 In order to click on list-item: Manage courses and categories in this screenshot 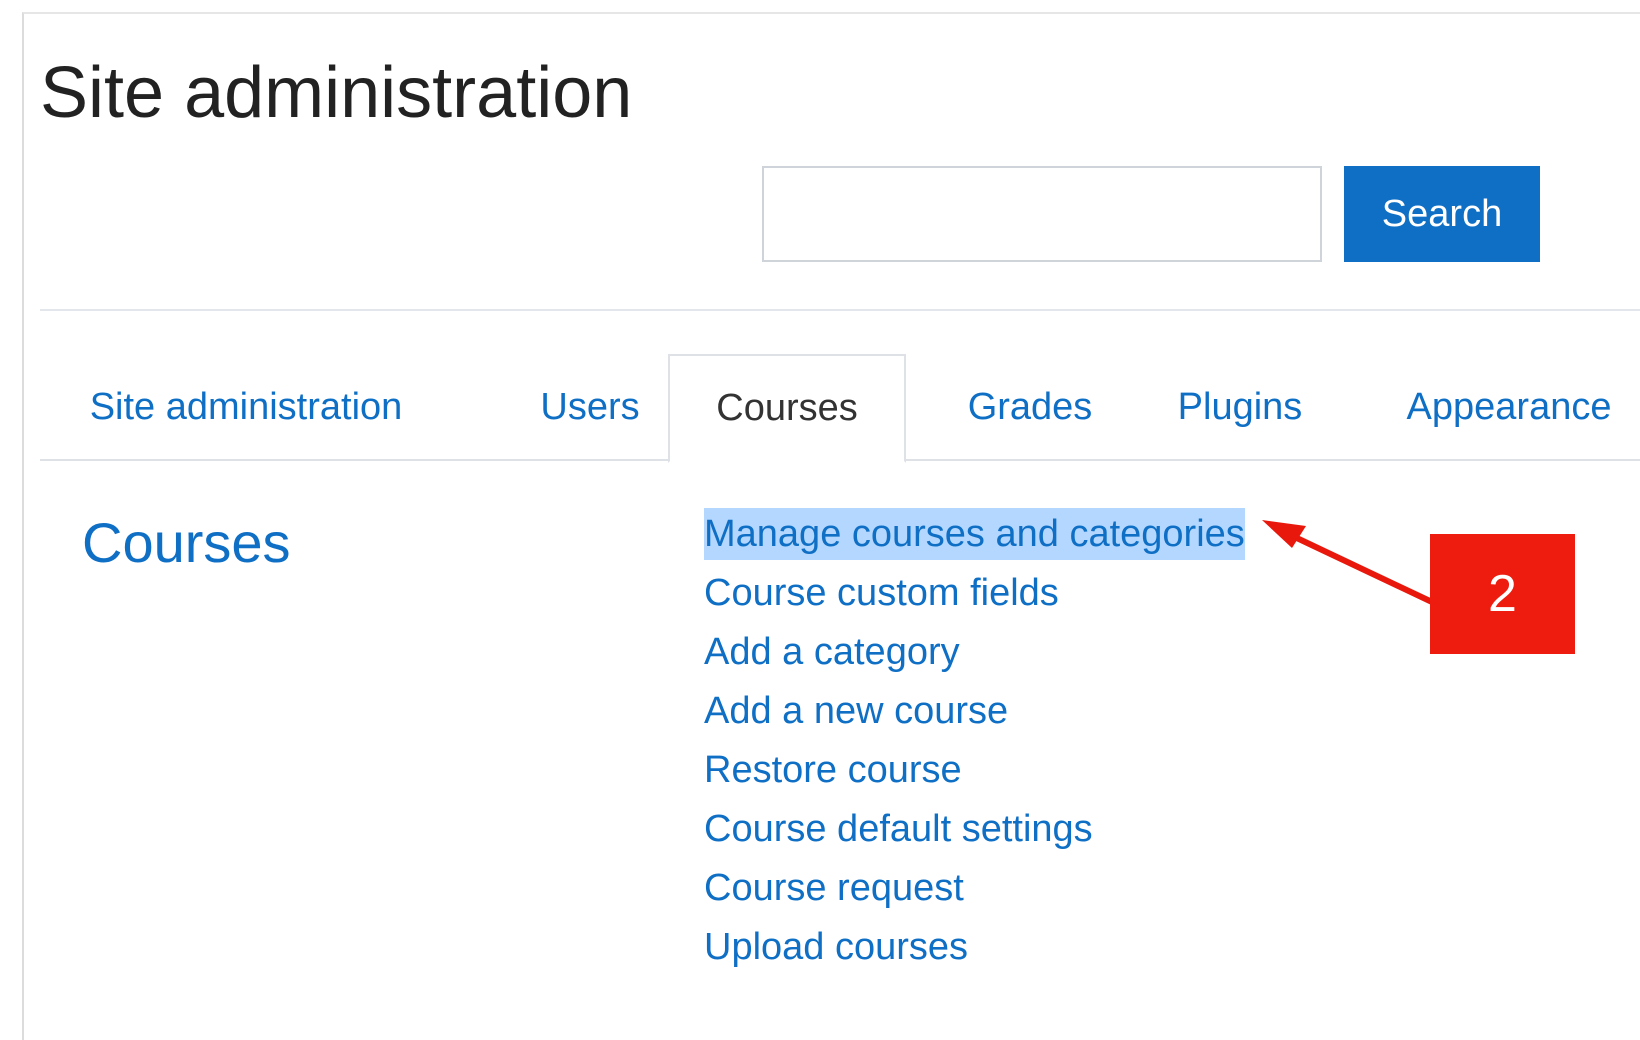, I will do `click(974, 537)`.